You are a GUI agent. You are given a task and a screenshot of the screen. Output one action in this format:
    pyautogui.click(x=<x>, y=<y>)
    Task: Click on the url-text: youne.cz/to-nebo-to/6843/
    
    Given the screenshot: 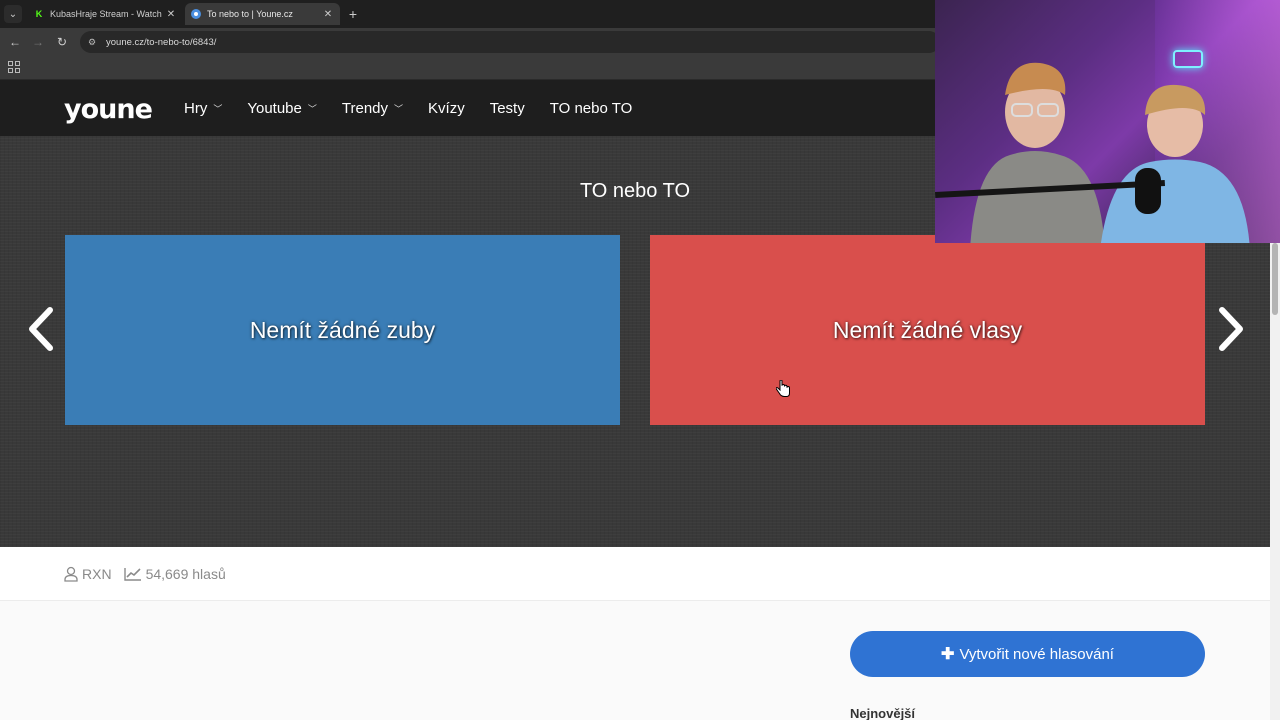 What is the action you would take?
    pyautogui.click(x=161, y=42)
    